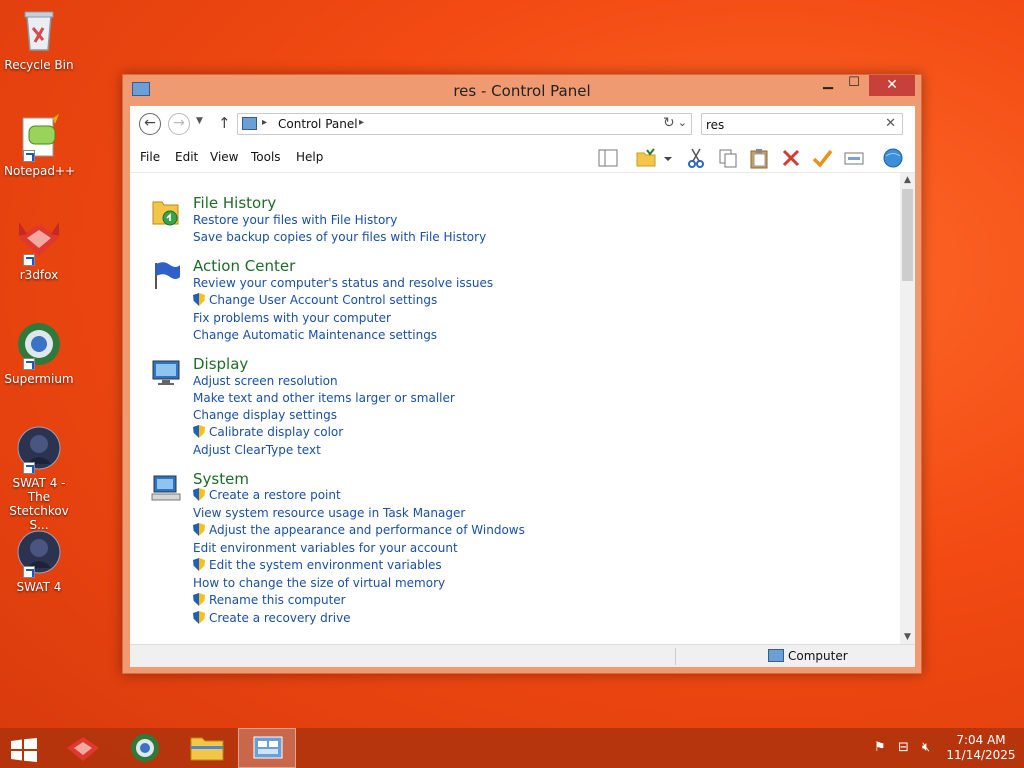  I want to click on desktop-icon-swat4: SWAT 4, so click(39, 561).